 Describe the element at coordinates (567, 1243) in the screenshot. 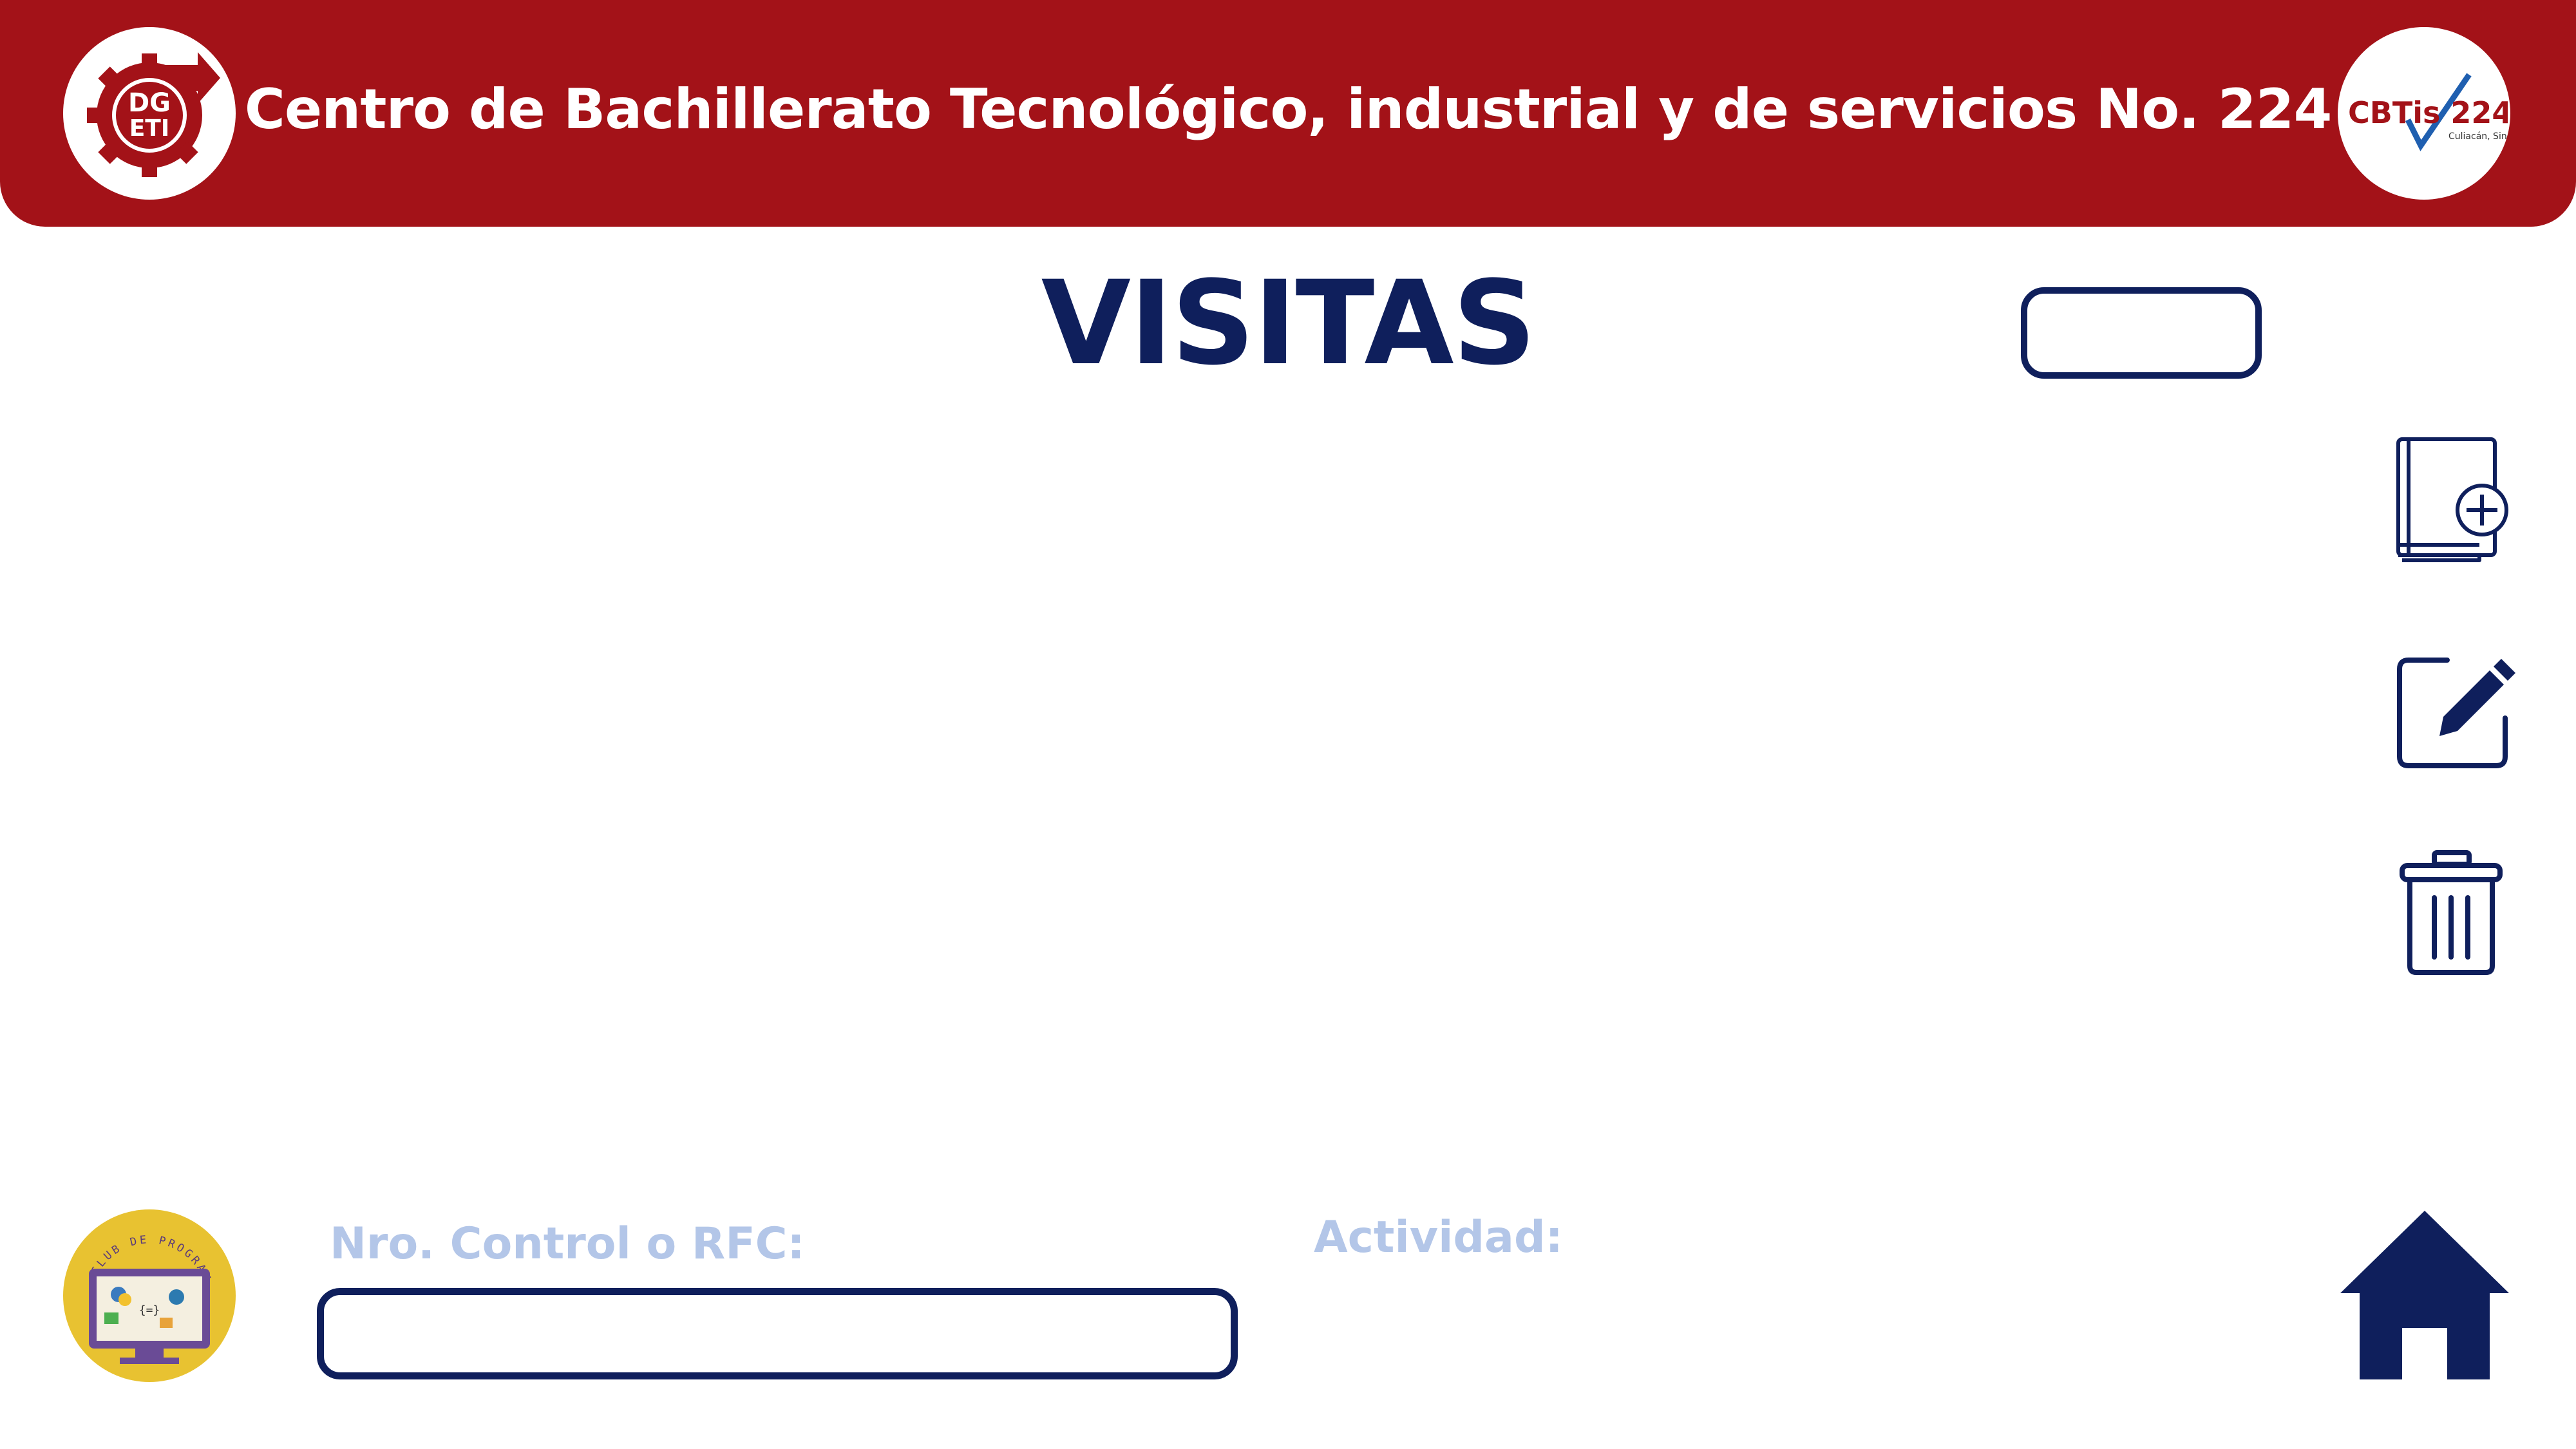

I see `control-number-label: Nro. Control o RFC:` at that location.